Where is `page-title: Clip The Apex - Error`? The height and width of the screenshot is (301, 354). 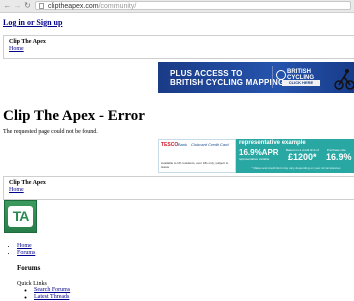 page-title: Clip The Apex - Error is located at coordinates (74, 116).